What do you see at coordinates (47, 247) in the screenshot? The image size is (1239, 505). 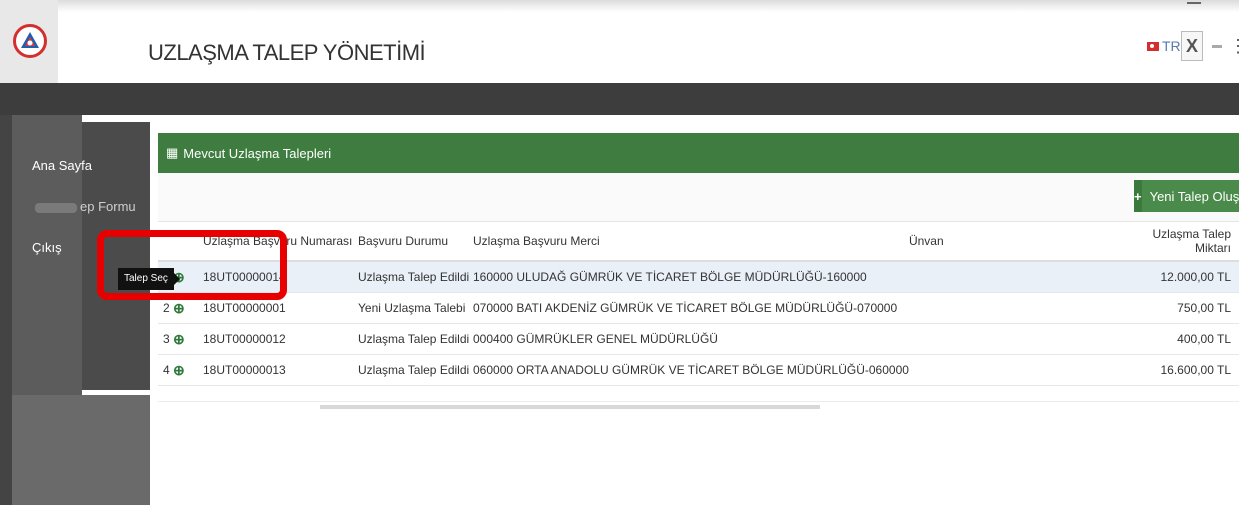 I see `sidebar-item-logout: Çıkış` at bounding box center [47, 247].